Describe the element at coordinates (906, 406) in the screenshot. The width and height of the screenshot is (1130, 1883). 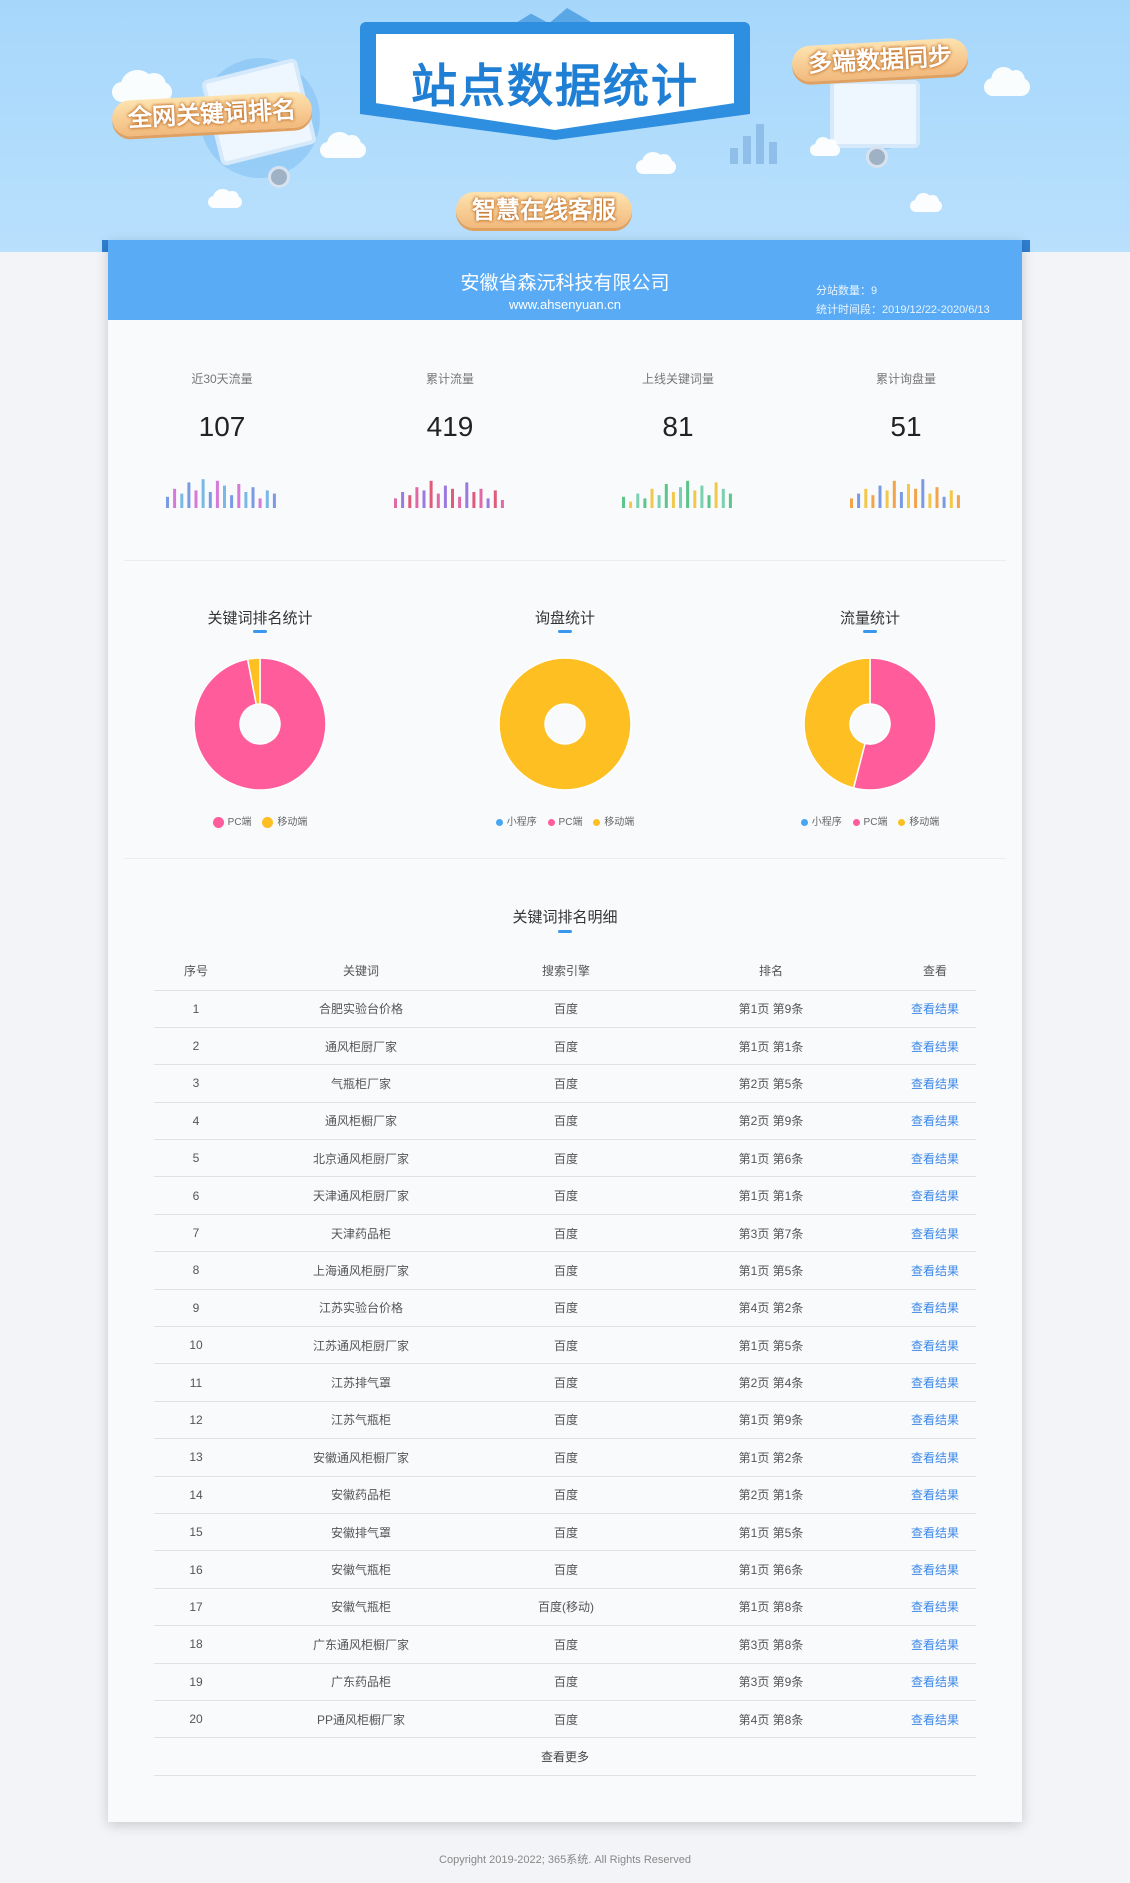
I see `stat-inquiries-total: 累计询盘量 51` at that location.